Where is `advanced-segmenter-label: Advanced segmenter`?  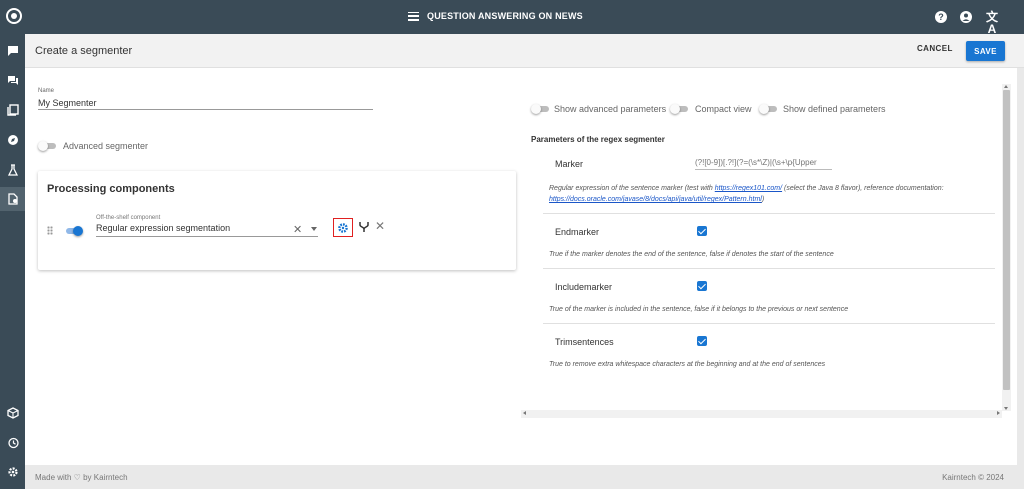 advanced-segmenter-label: Advanced segmenter is located at coordinates (106, 146).